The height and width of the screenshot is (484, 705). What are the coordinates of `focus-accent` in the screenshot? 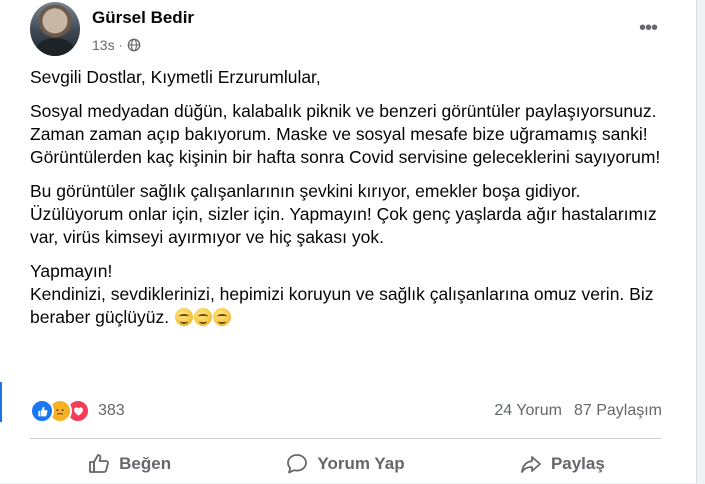 It's located at (1, 402).